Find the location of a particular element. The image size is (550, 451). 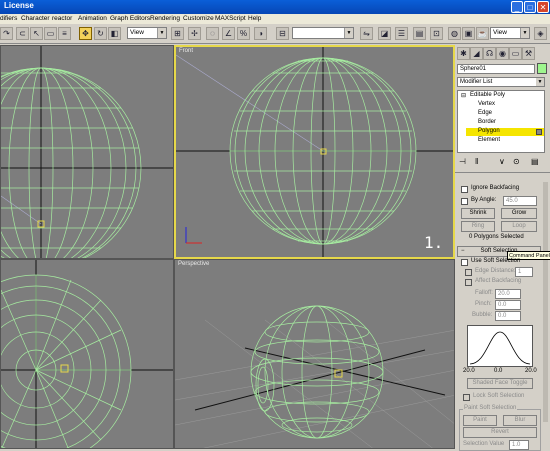

shaded-face-toggle-button: Shaded Face Toggle is located at coordinates (500, 383).